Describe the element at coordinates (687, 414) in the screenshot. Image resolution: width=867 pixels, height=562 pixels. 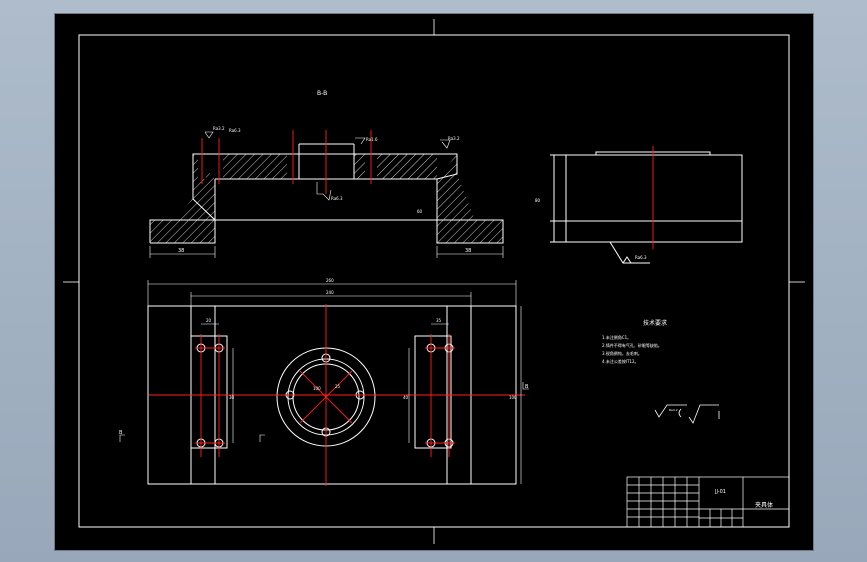
I see `surface-roughness-symbol` at that location.